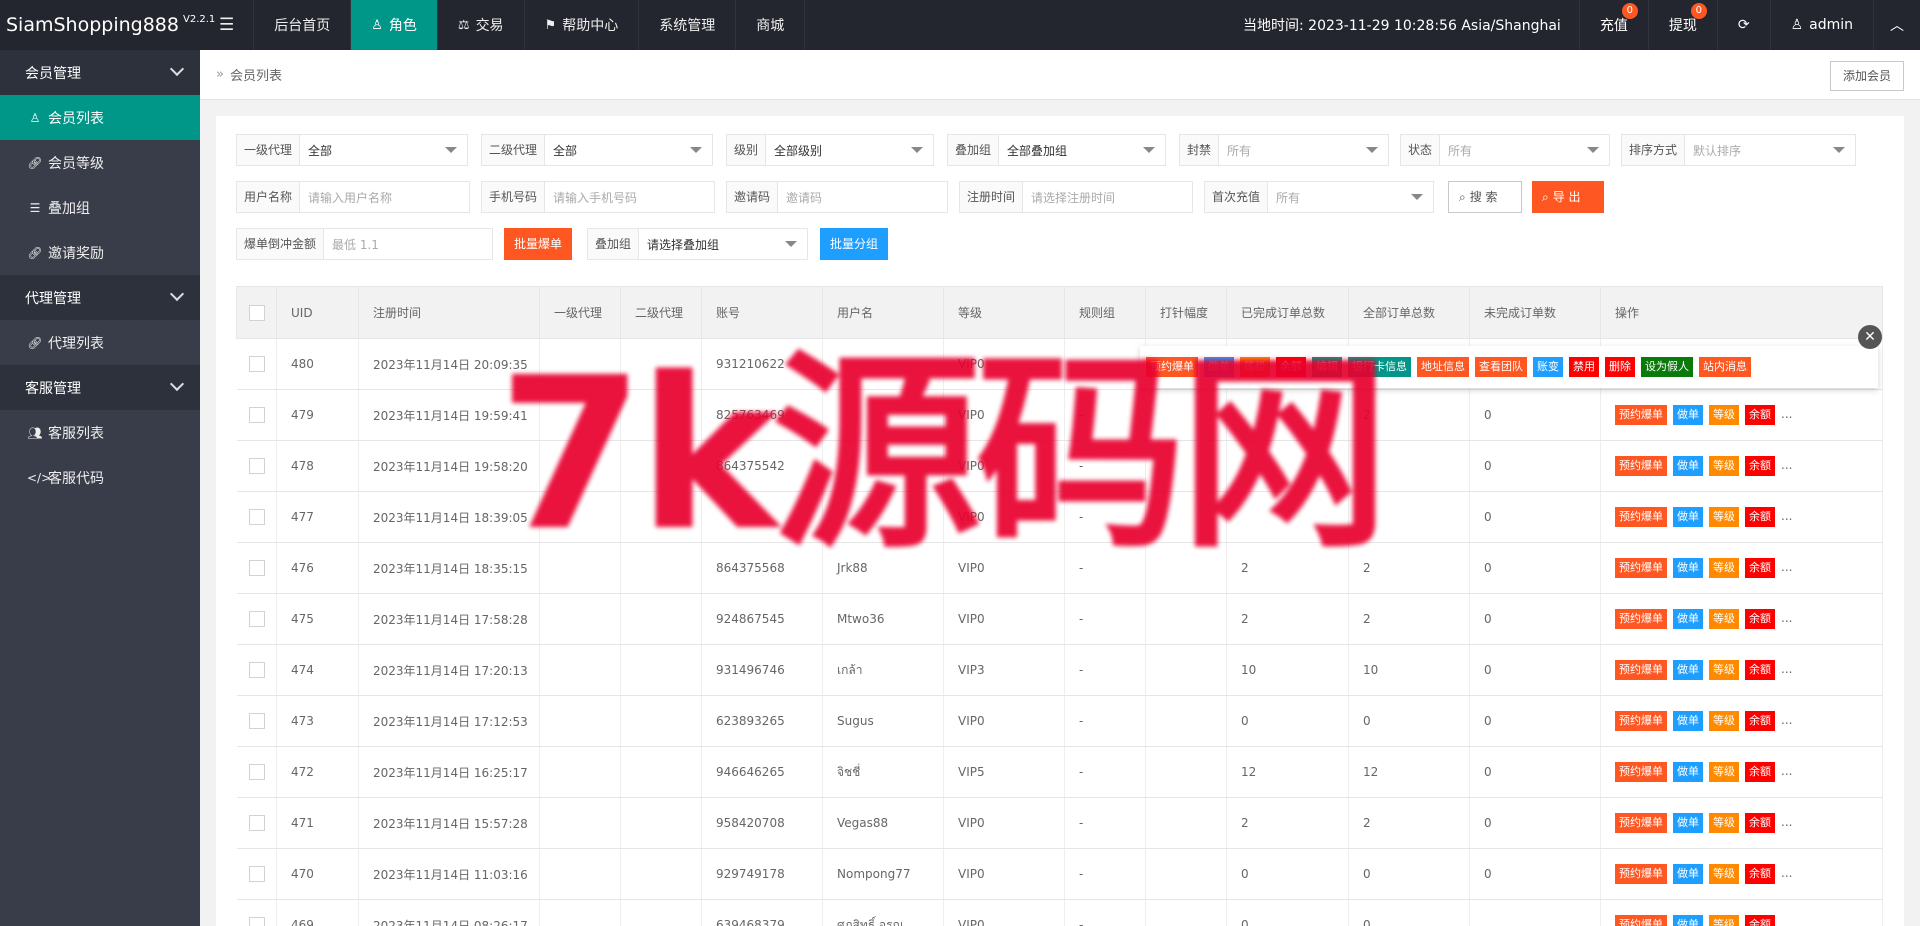  Describe the element at coordinates (364, 244) in the screenshot. I see `offset-amount-input: 爆单倒冲金额 最低 1.1` at that location.